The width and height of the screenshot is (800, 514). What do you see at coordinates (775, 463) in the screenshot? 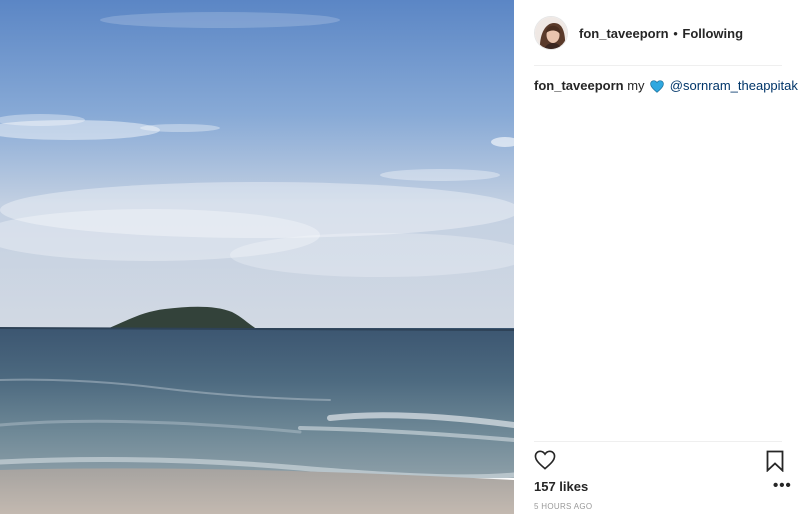
I see `bookmark-outline-icon` at bounding box center [775, 463].